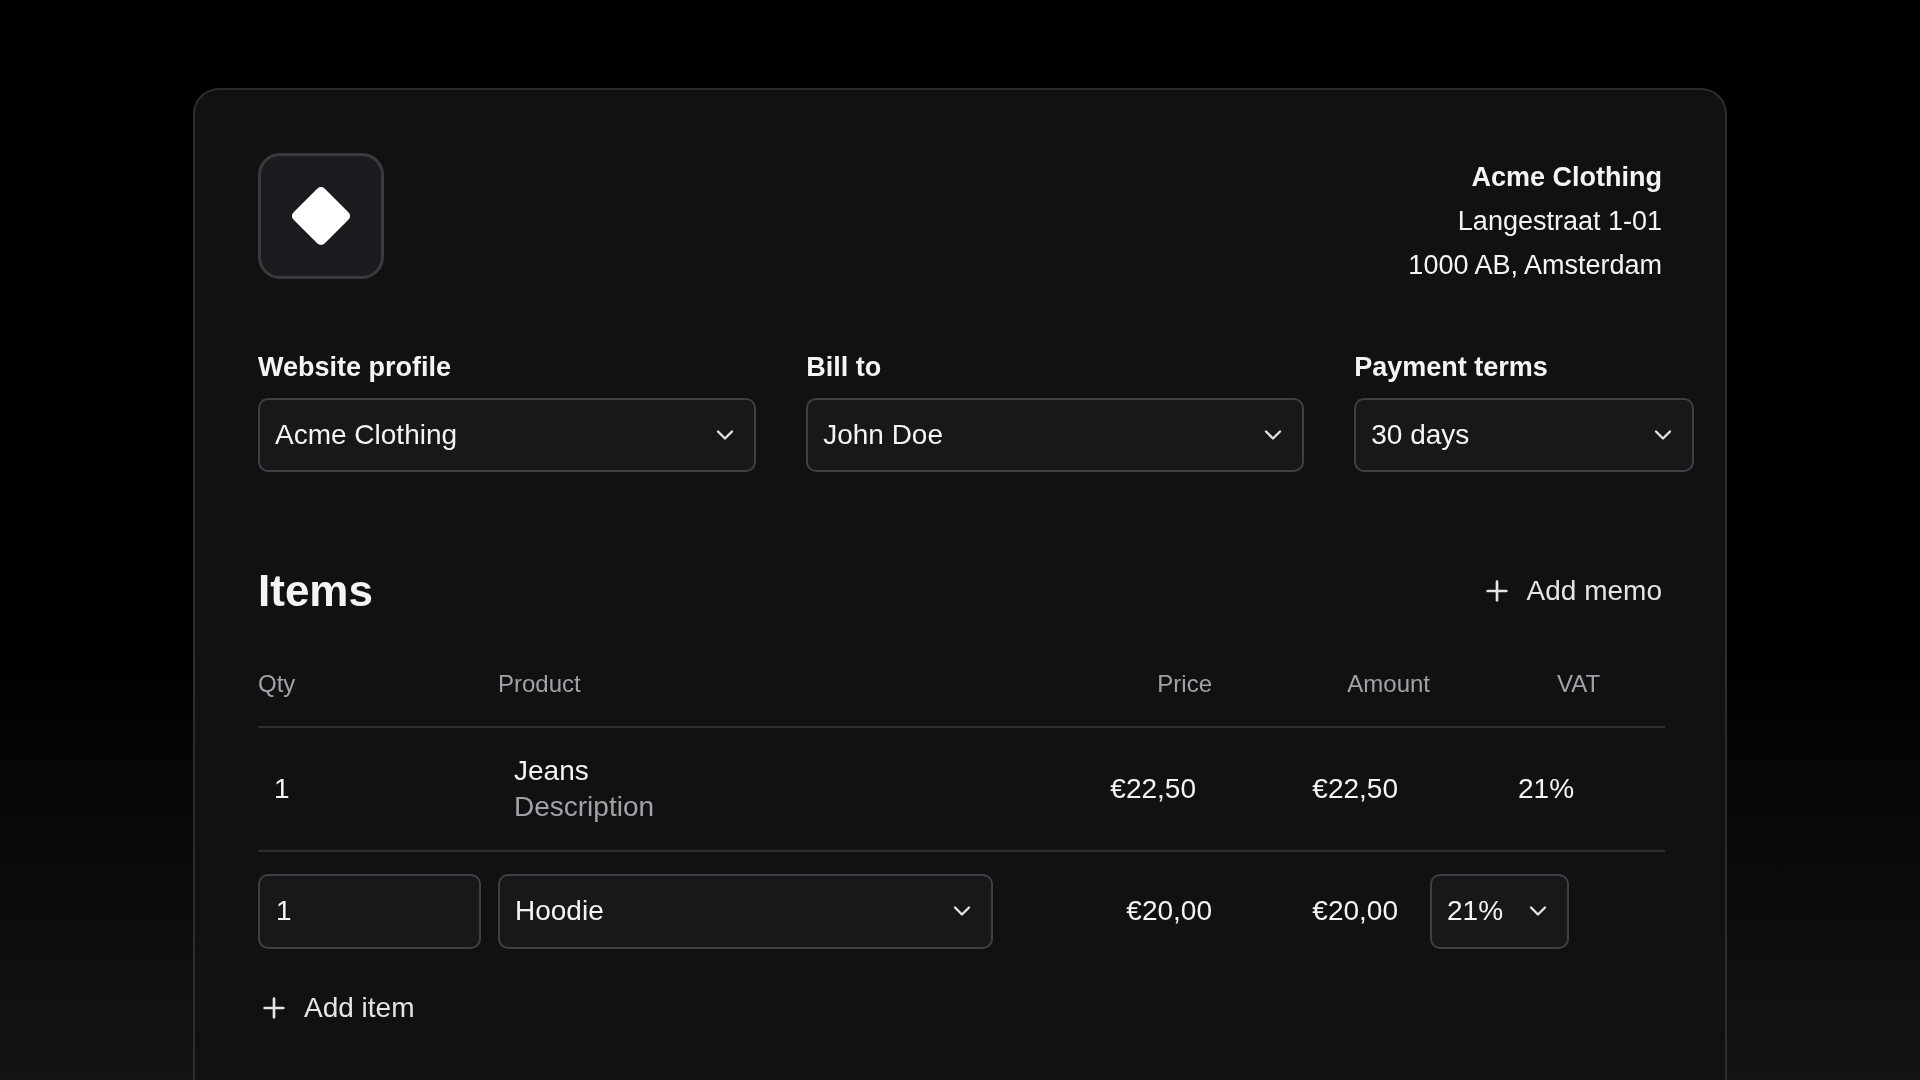 The width and height of the screenshot is (1920, 1080). What do you see at coordinates (1559, 221) in the screenshot?
I see `company-address: Langestraat 1-01` at bounding box center [1559, 221].